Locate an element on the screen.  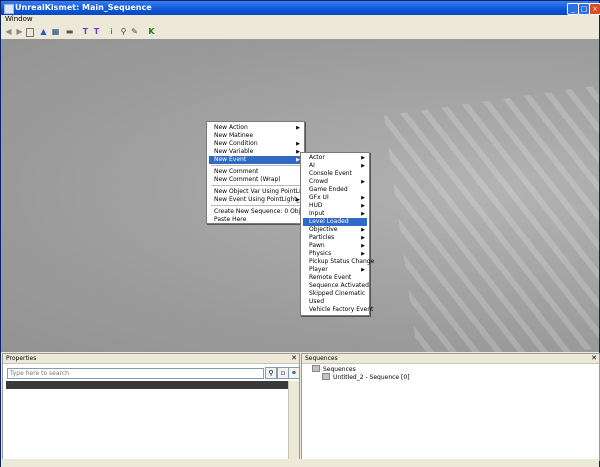
sequences-close-icon: ✕ is located at coordinates (594, 358).